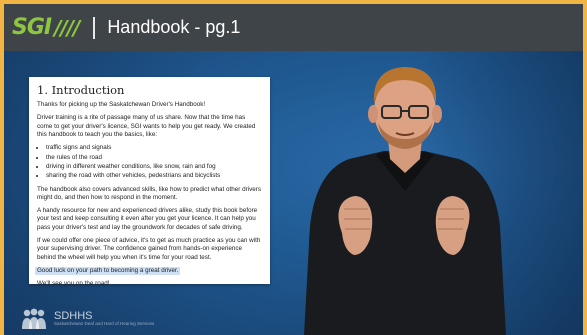 The image size is (587, 335). I want to click on page-title: Handbook - pg.1, so click(174, 27).